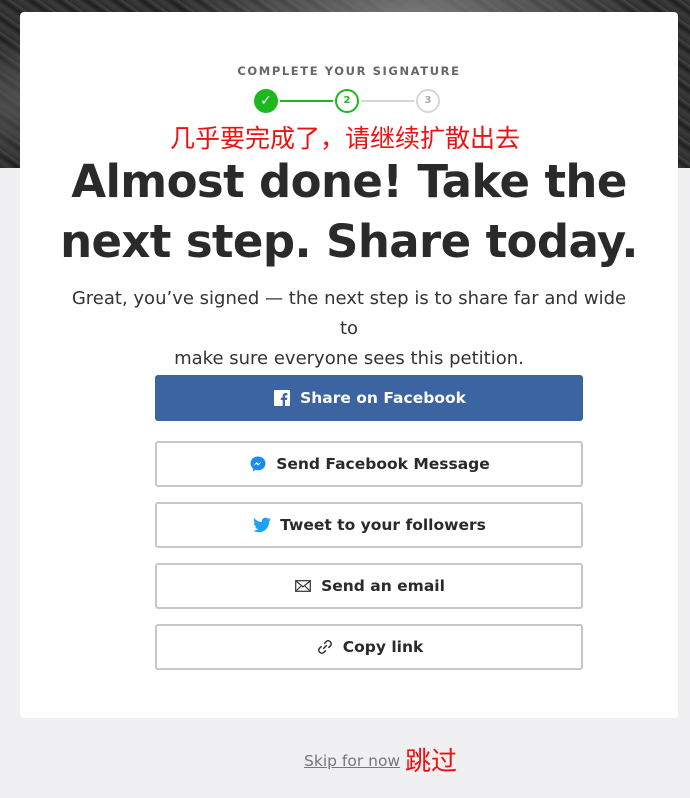  I want to click on section-eyebrow: COMPLETE YOUR SIGNATURE, so click(349, 71).